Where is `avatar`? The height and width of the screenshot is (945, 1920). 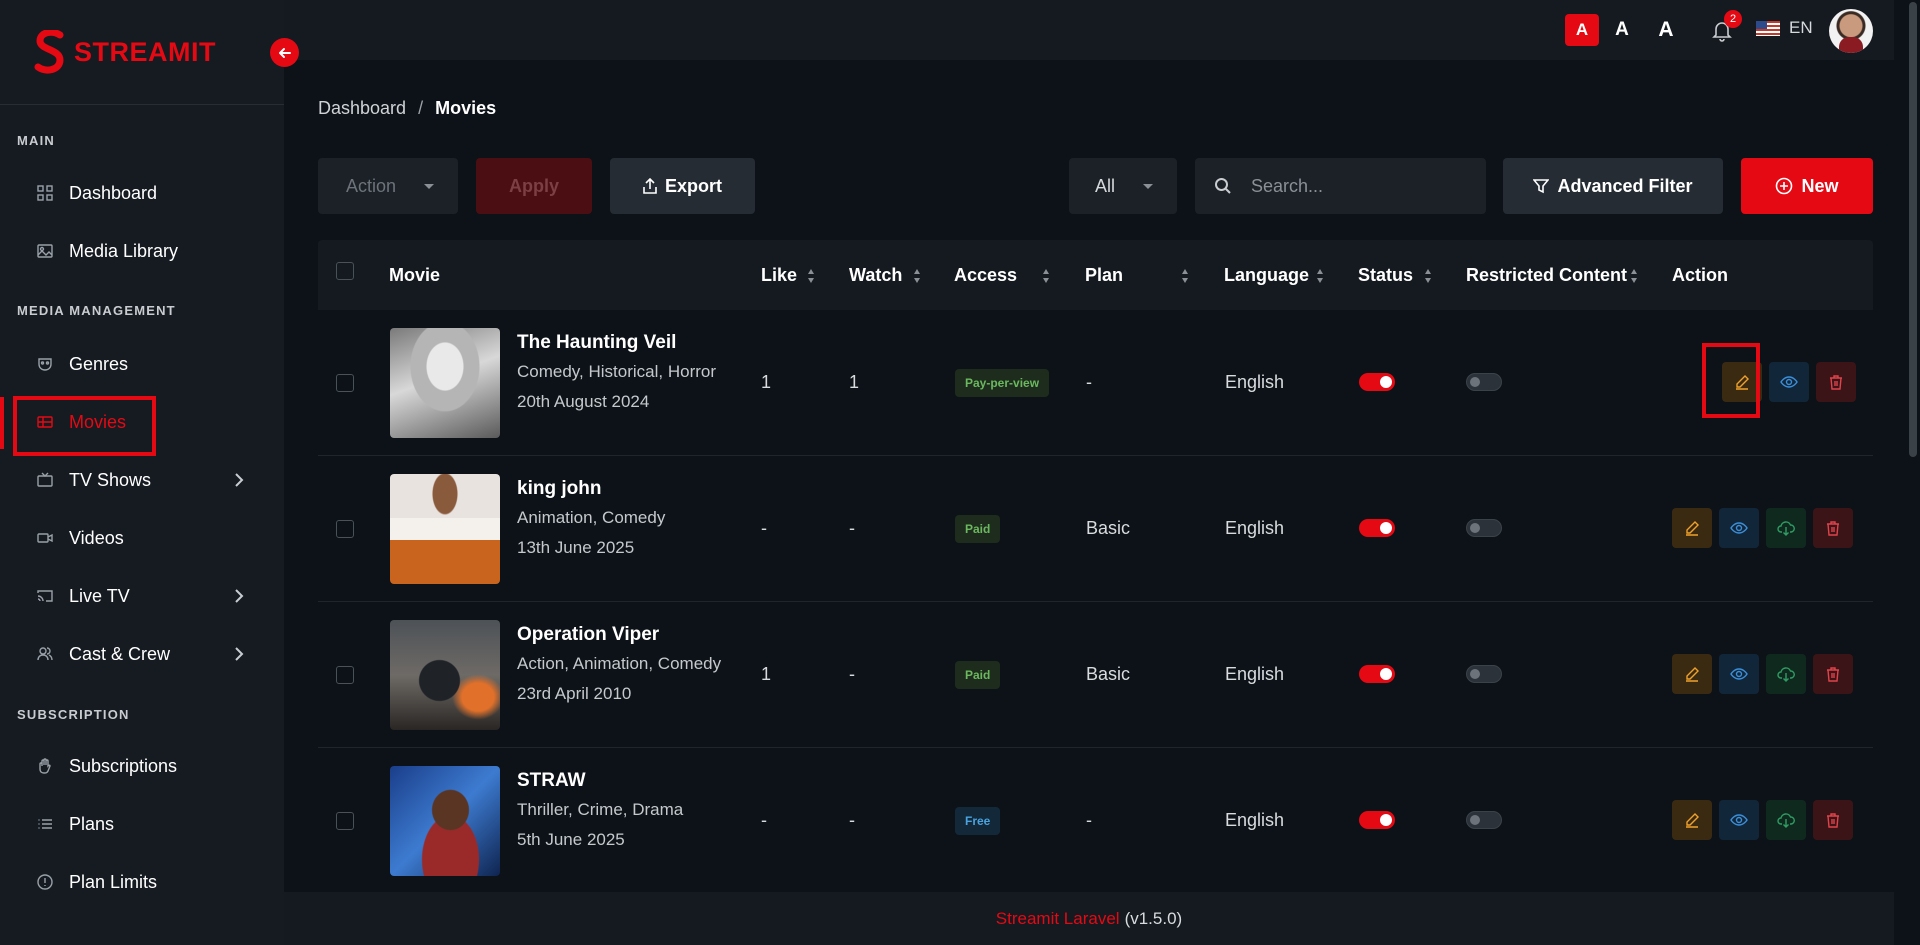 avatar is located at coordinates (1851, 31).